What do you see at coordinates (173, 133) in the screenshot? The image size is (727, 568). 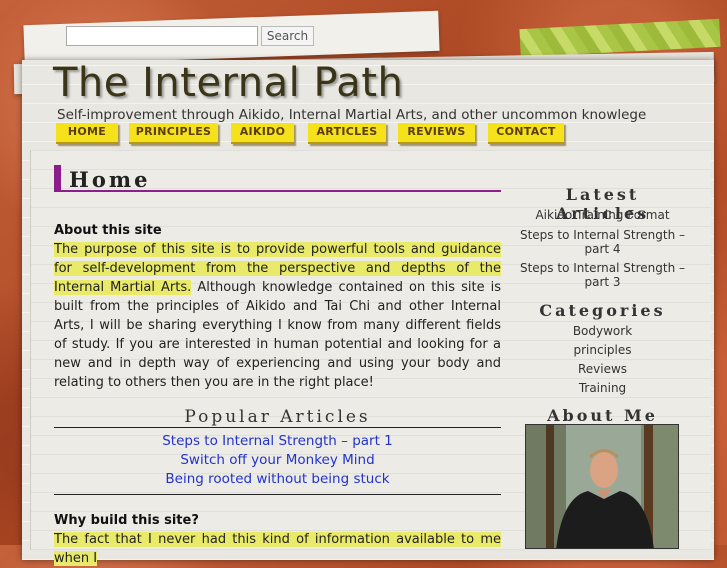 I see `nav-principles: PRINCIPLES` at bounding box center [173, 133].